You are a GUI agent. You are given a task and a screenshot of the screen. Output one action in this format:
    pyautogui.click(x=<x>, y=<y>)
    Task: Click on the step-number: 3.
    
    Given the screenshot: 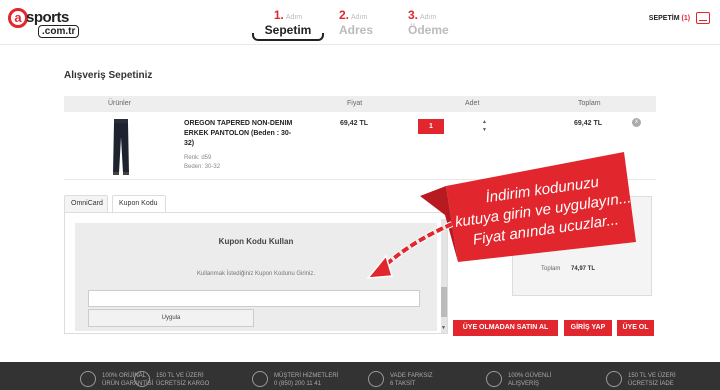 What is the action you would take?
    pyautogui.click(x=413, y=15)
    